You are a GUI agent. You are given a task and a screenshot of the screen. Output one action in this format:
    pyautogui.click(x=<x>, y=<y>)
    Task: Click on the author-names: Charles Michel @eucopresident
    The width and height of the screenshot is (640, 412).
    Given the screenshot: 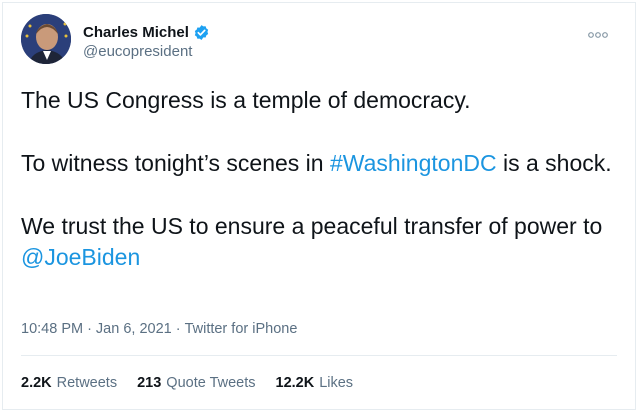 What is the action you would take?
    pyautogui.click(x=146, y=41)
    